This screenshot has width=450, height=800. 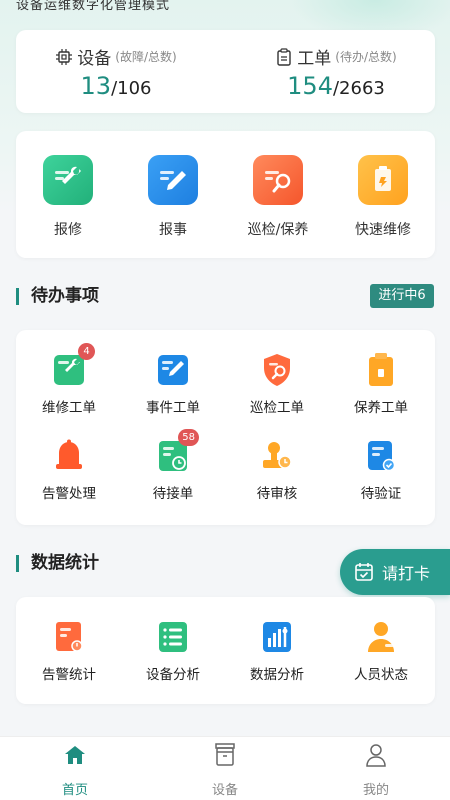 I want to click on stat-item-device-analysis: 设备分析, so click(x=173, y=651).